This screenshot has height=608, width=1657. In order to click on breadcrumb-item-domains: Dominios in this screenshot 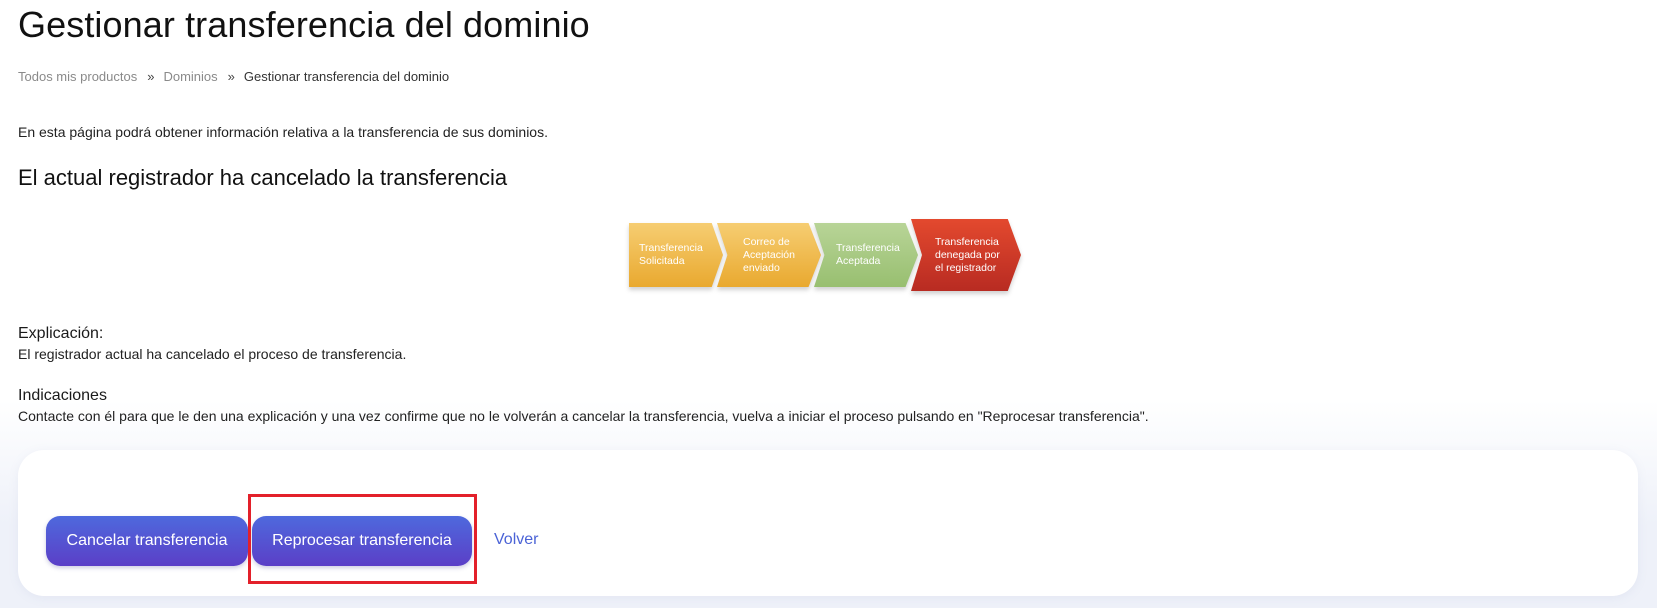, I will do `click(190, 76)`.